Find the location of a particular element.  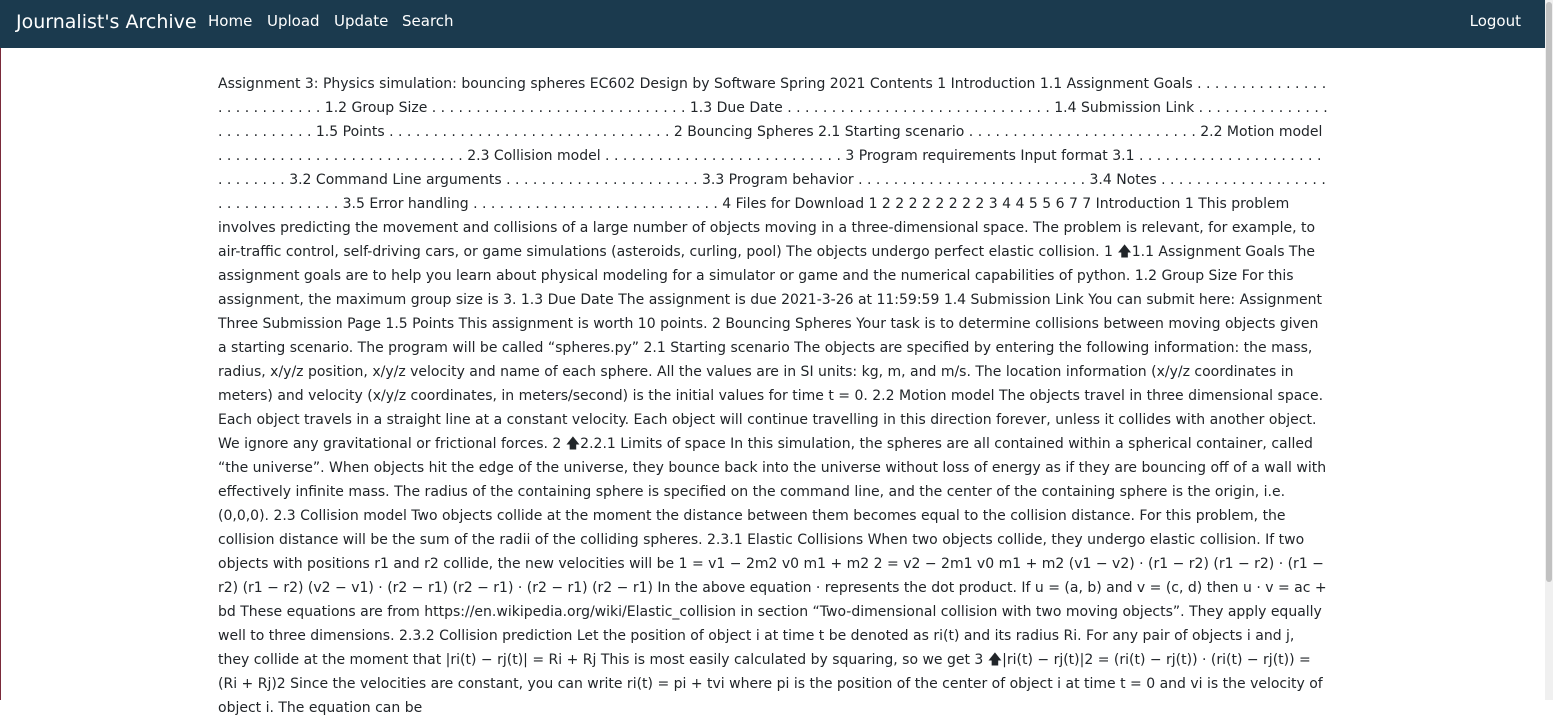

nav-update-link: Update is located at coordinates (361, 21).